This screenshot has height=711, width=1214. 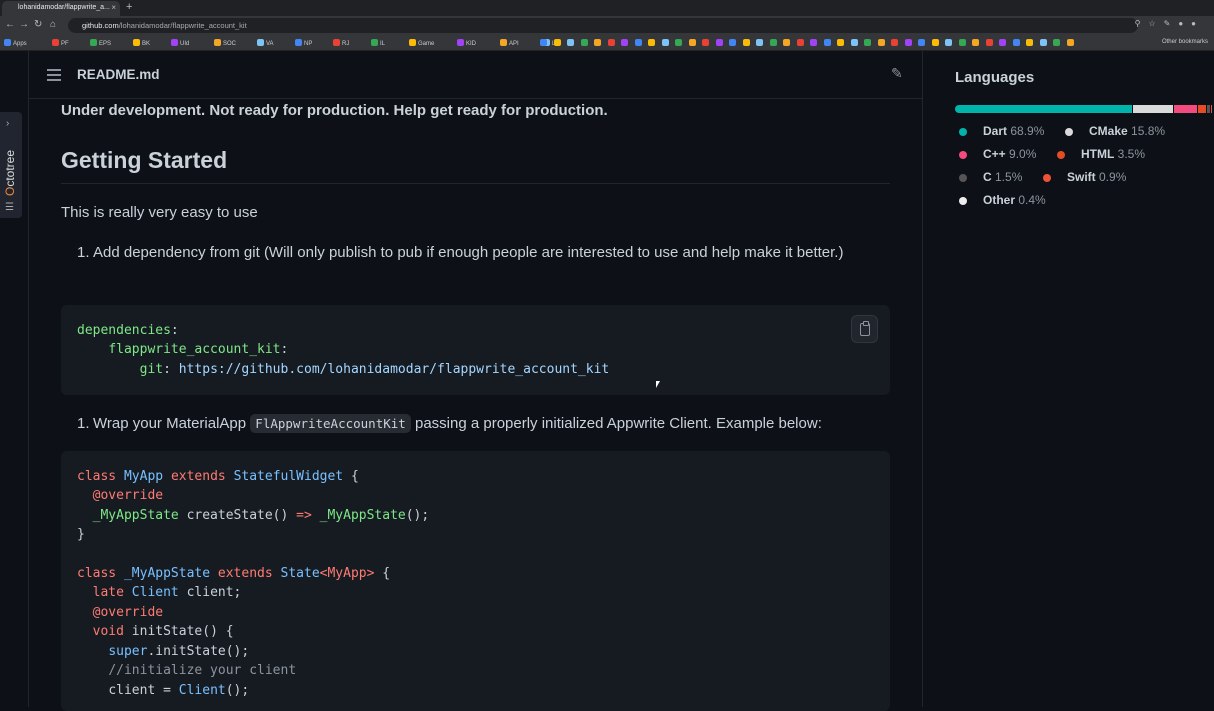 What do you see at coordinates (1084, 177) in the screenshot?
I see `language-item: Swift 0.9%` at bounding box center [1084, 177].